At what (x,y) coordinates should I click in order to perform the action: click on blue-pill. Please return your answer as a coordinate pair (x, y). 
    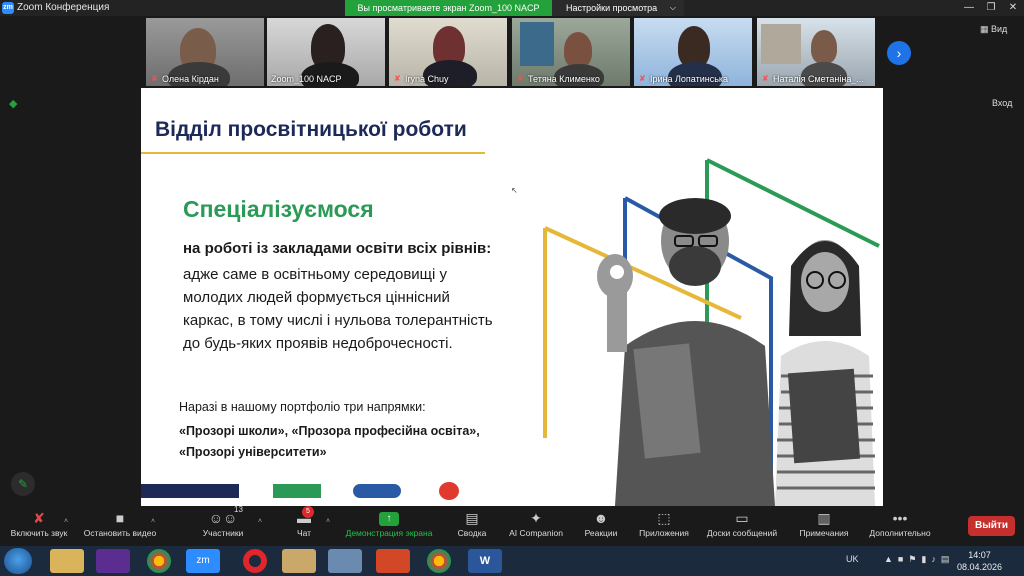
    Looking at the image, I should click on (377, 491).